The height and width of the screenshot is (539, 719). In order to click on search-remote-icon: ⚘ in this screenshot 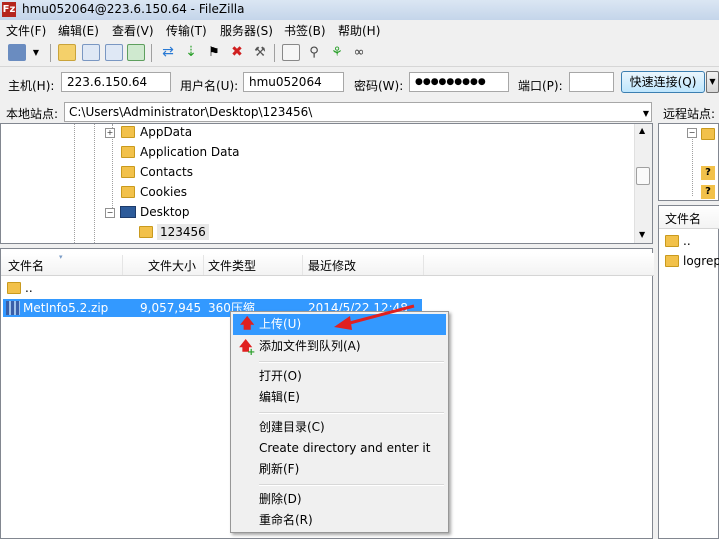, I will do `click(337, 52)`.